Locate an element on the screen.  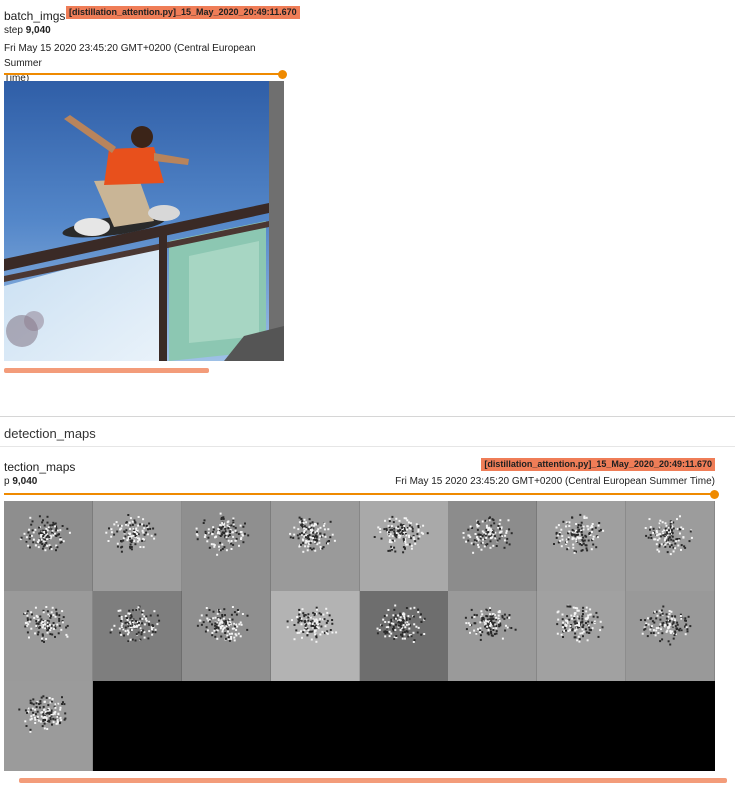
step-label: p is located at coordinates (7, 481).